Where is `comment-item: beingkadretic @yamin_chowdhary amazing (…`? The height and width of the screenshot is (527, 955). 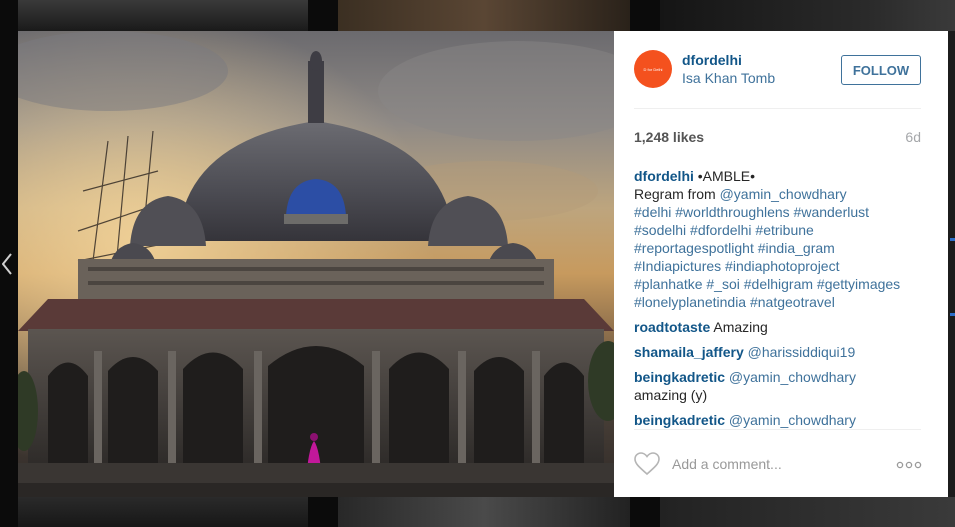
comment-item: beingkadretic @yamin_chowdhary amazing (… is located at coordinates (780, 386).